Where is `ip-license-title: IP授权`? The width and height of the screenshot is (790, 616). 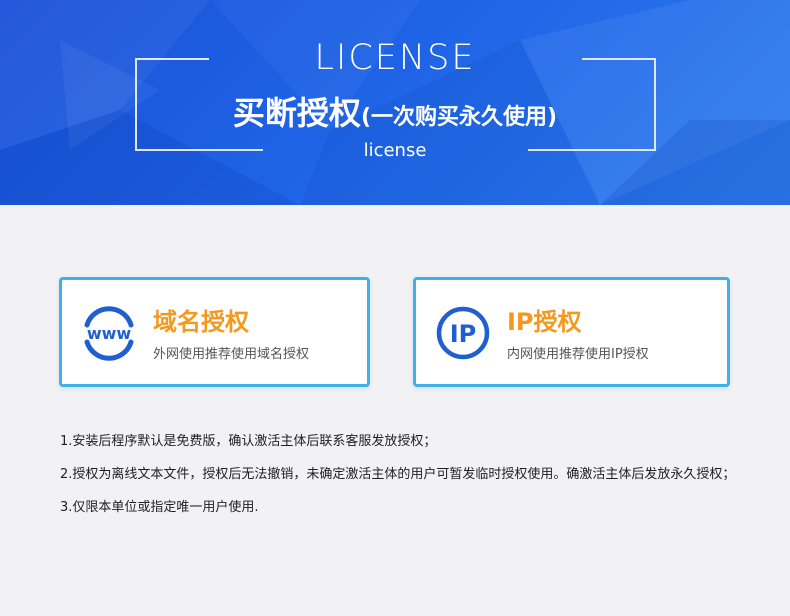
ip-license-title: IP授权 is located at coordinates (544, 322).